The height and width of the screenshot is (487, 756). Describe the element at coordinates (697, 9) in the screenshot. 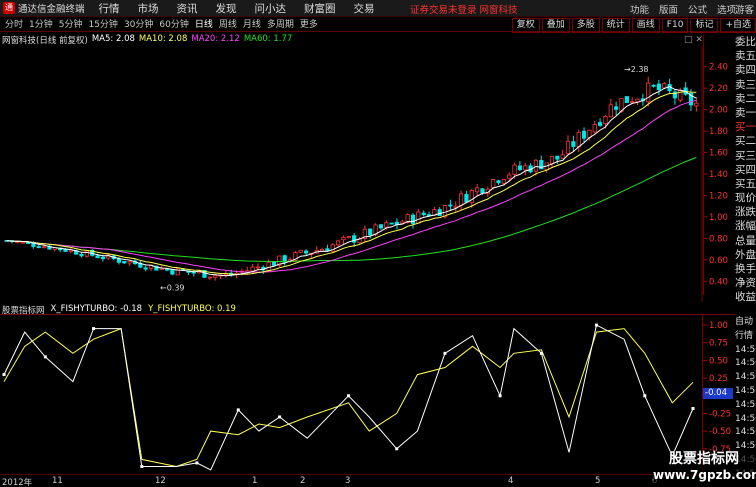

I see `menu-formula: 公式` at that location.